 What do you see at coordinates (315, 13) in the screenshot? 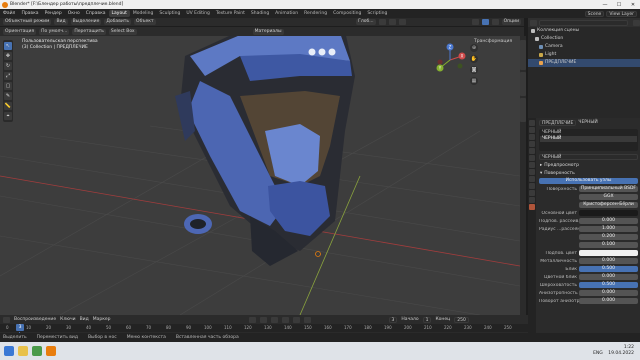
I see `tab-rendering: Rendering` at bounding box center [315, 13].